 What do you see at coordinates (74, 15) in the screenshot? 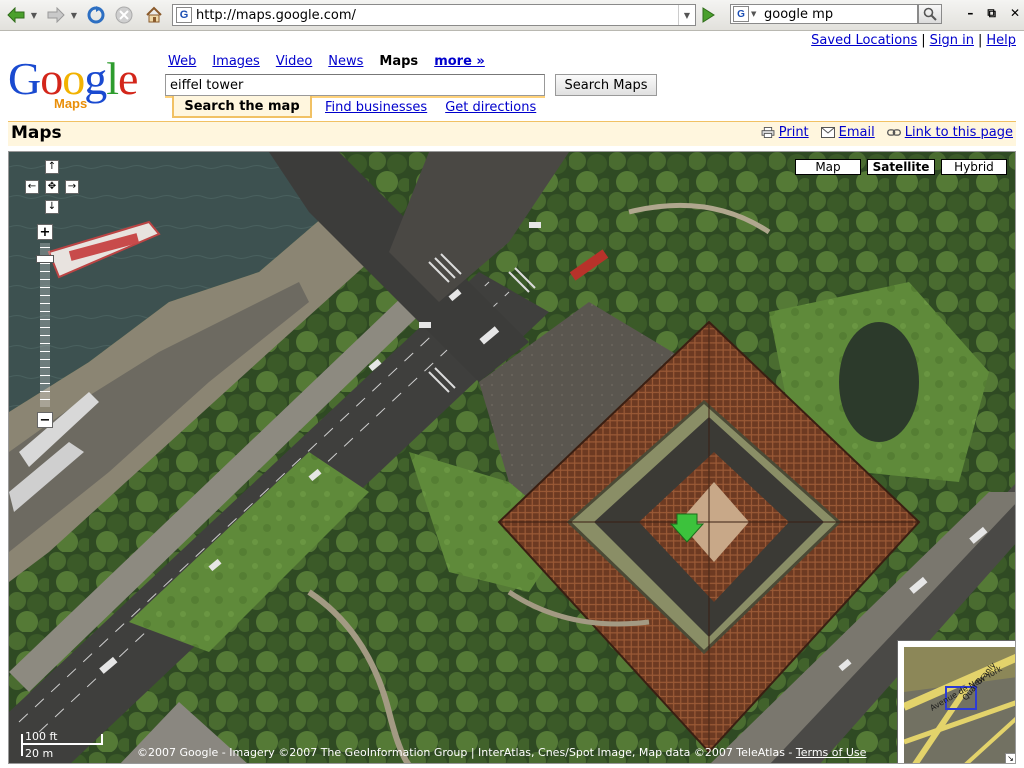
I see `forward-history-dropdown: ▼` at bounding box center [74, 15].